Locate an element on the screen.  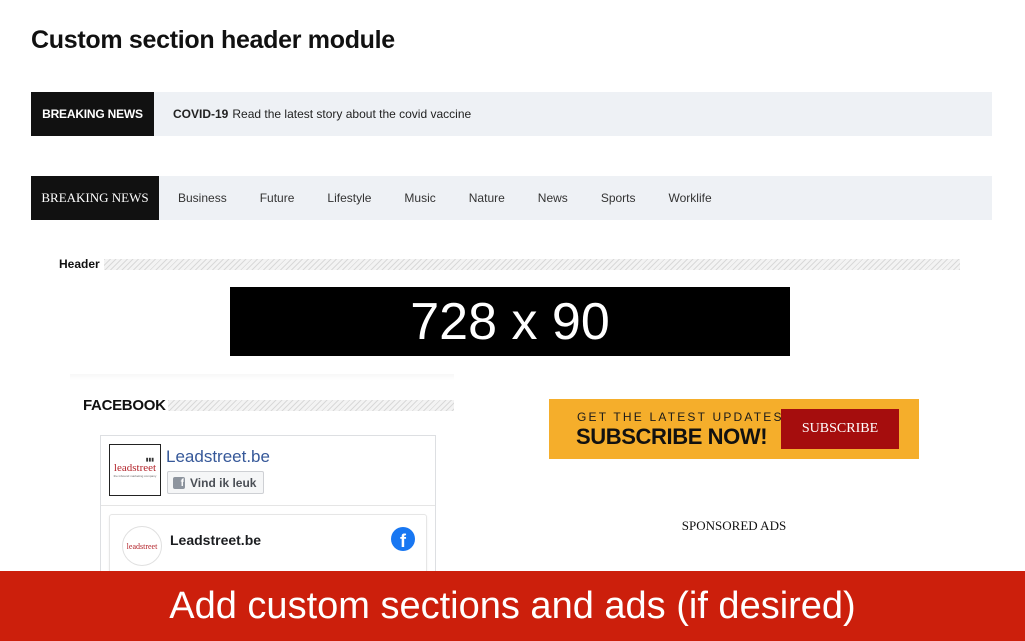
ad-banner-text: 728 x 90 is located at coordinates (510, 321).